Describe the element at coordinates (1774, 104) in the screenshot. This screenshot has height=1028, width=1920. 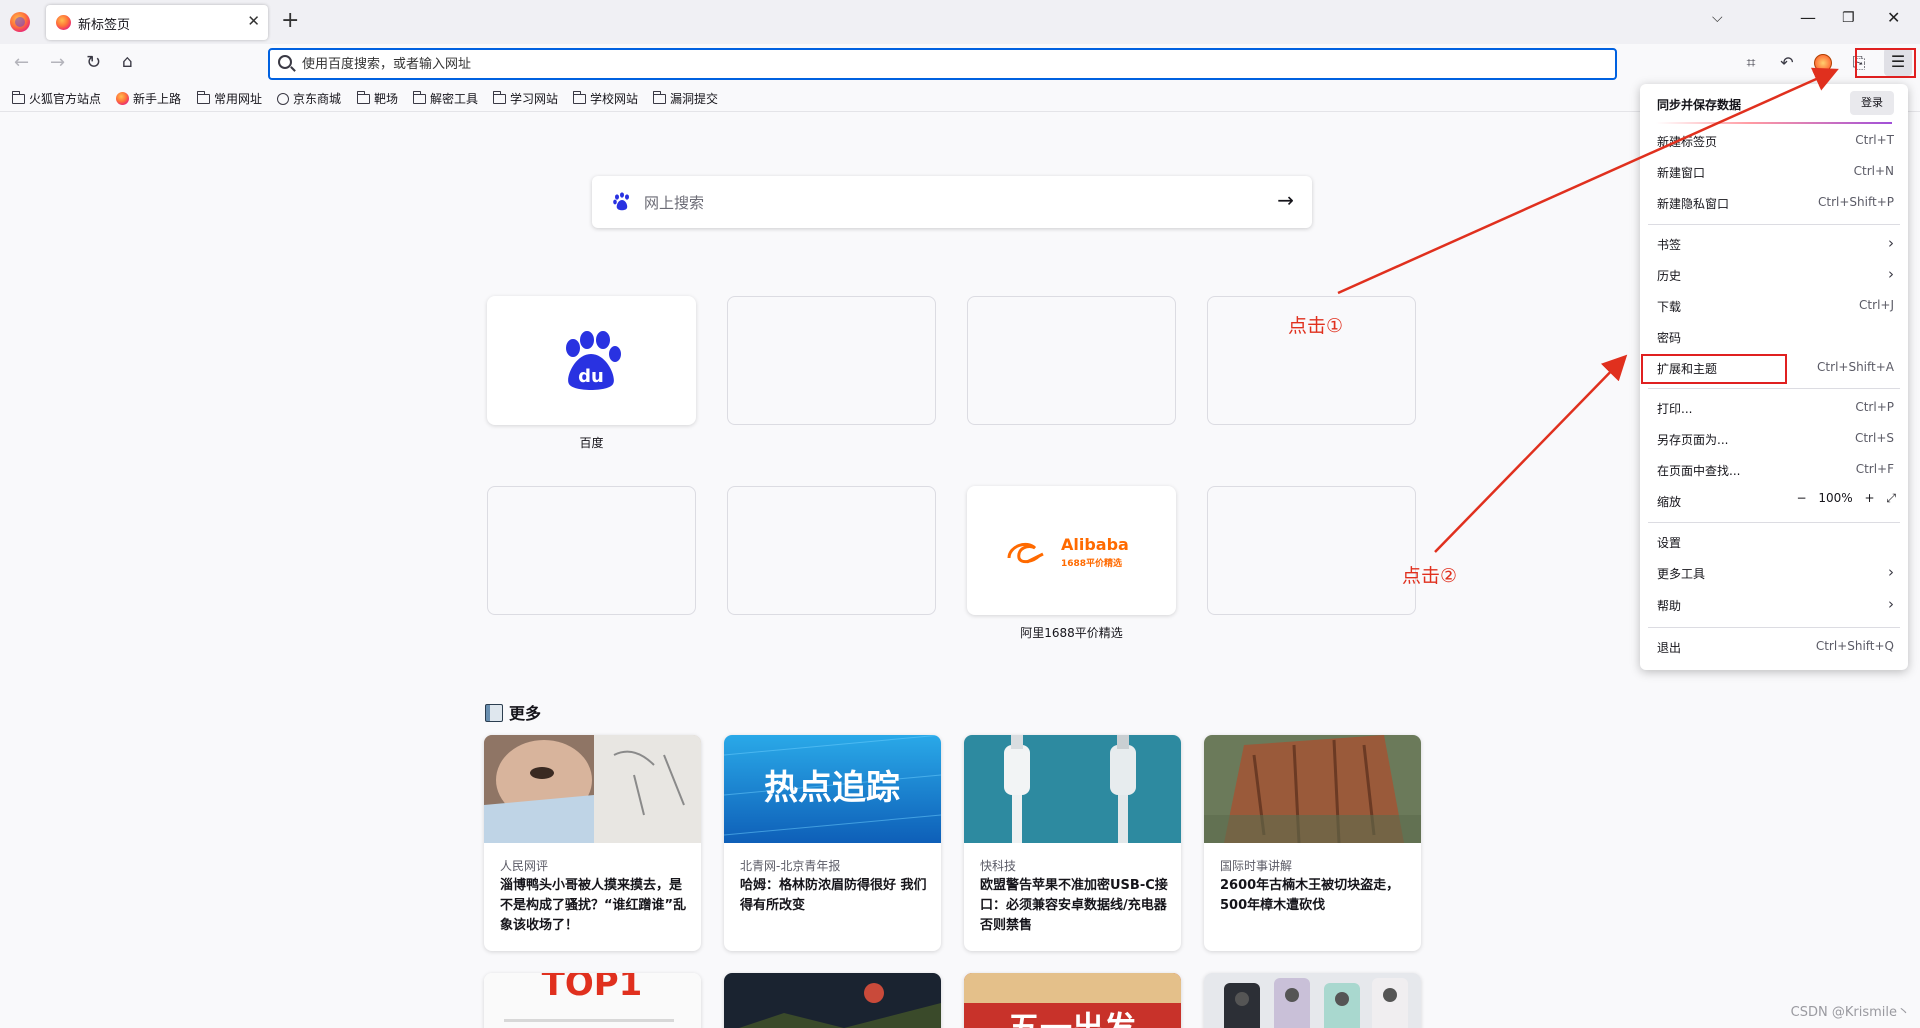
I see `sync-row: 同步并保存数据 登录` at that location.